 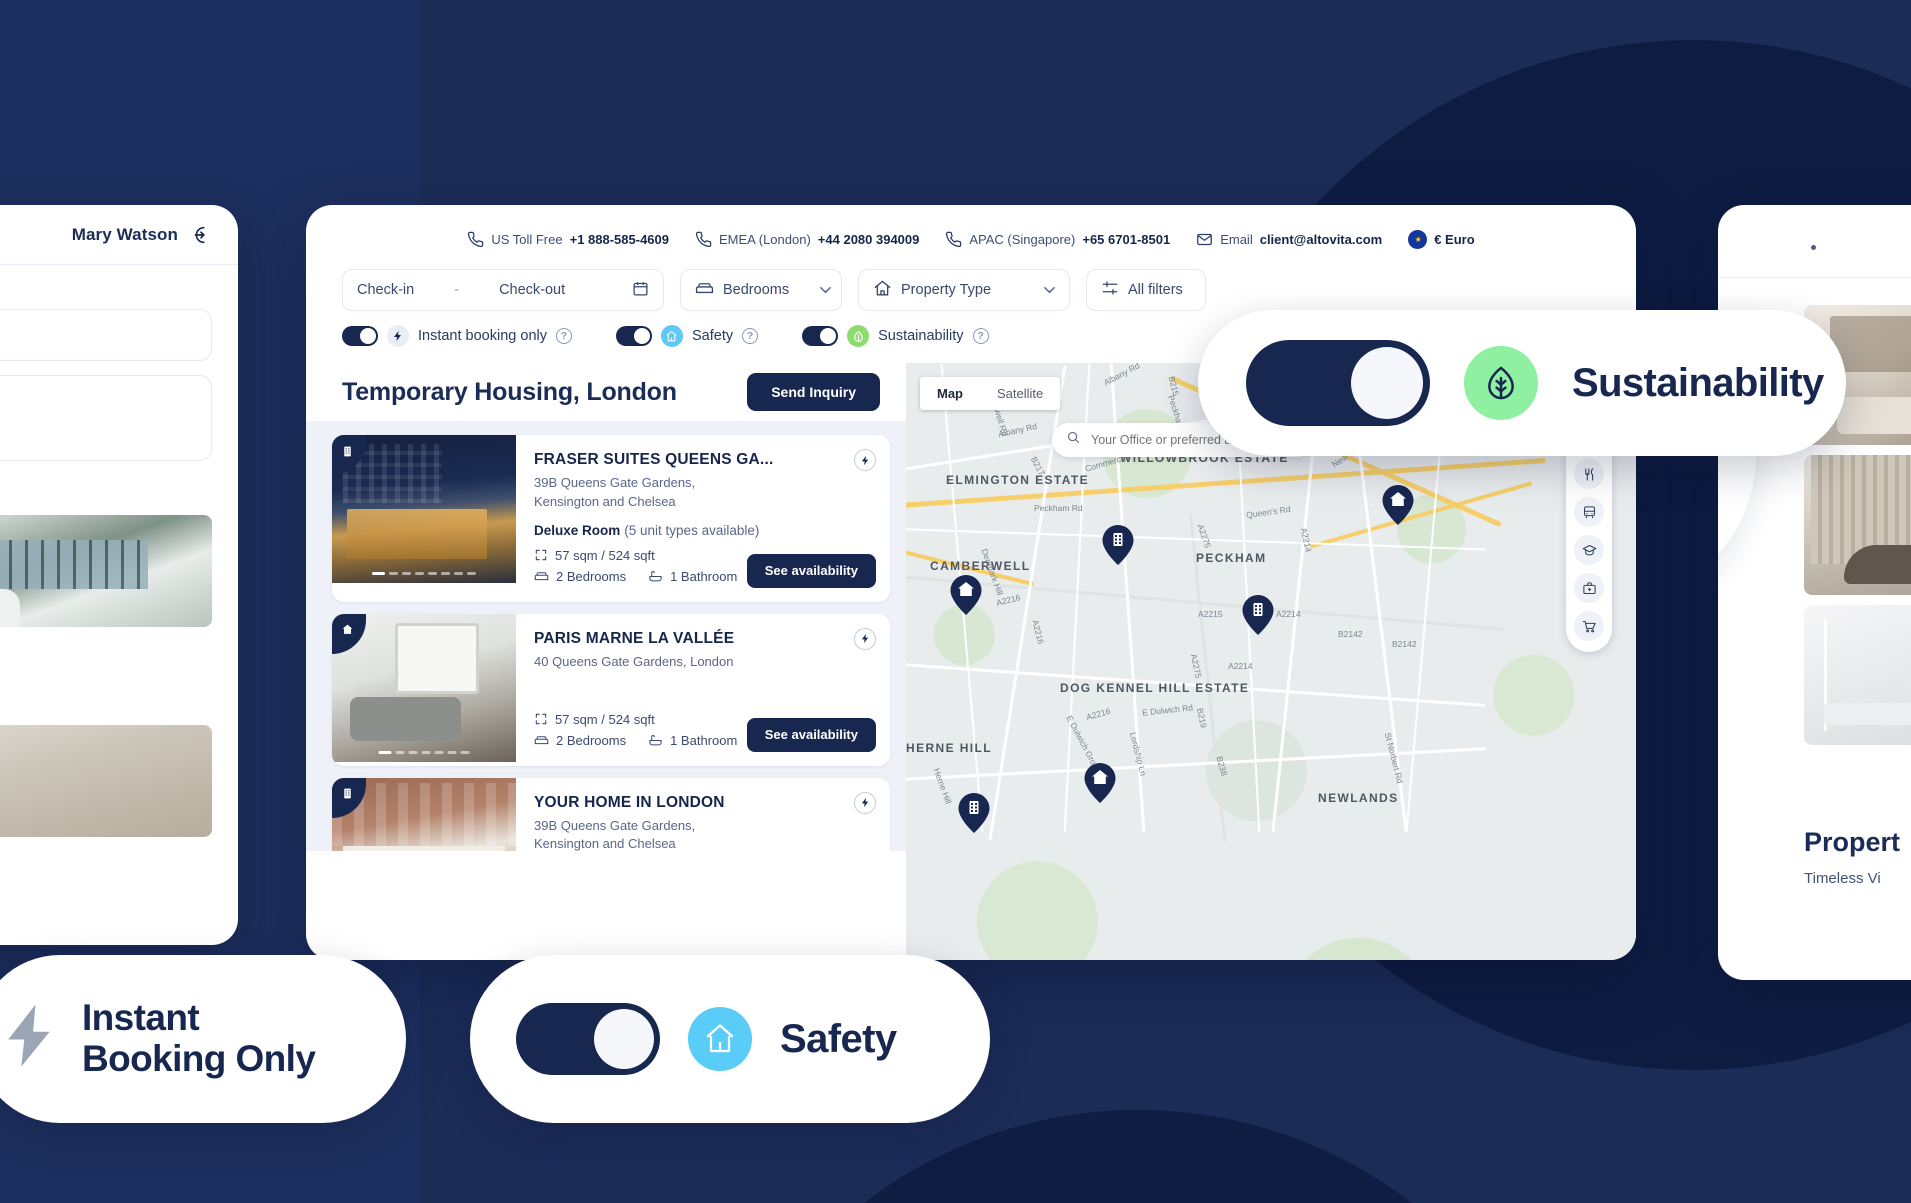 I want to click on spec-bedrooms-label: 2 Bedrooms, so click(x=591, y=576).